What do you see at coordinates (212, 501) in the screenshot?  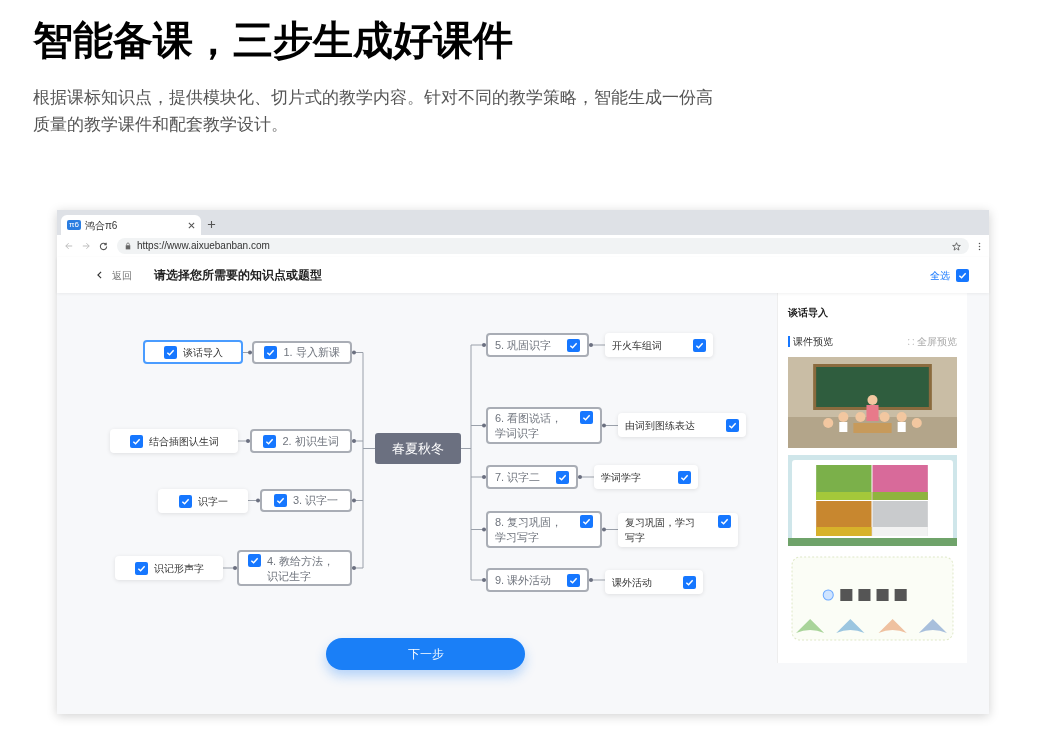 I see `node-label: 识字一` at bounding box center [212, 501].